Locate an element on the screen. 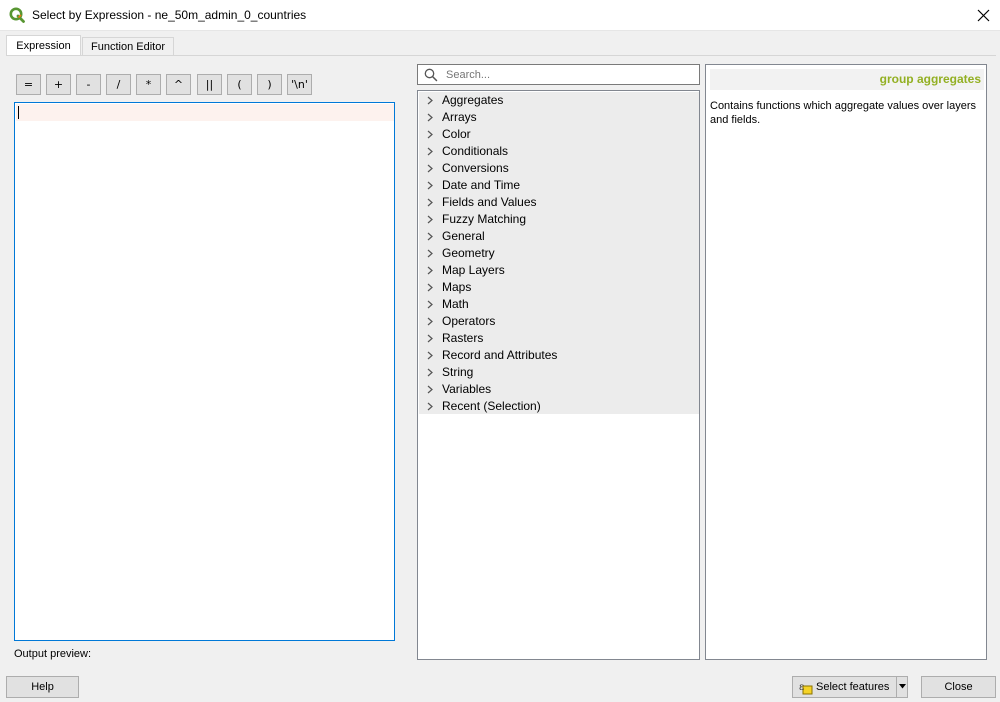 This screenshot has width=1000, height=702. tree-group-label: General is located at coordinates (463, 236).